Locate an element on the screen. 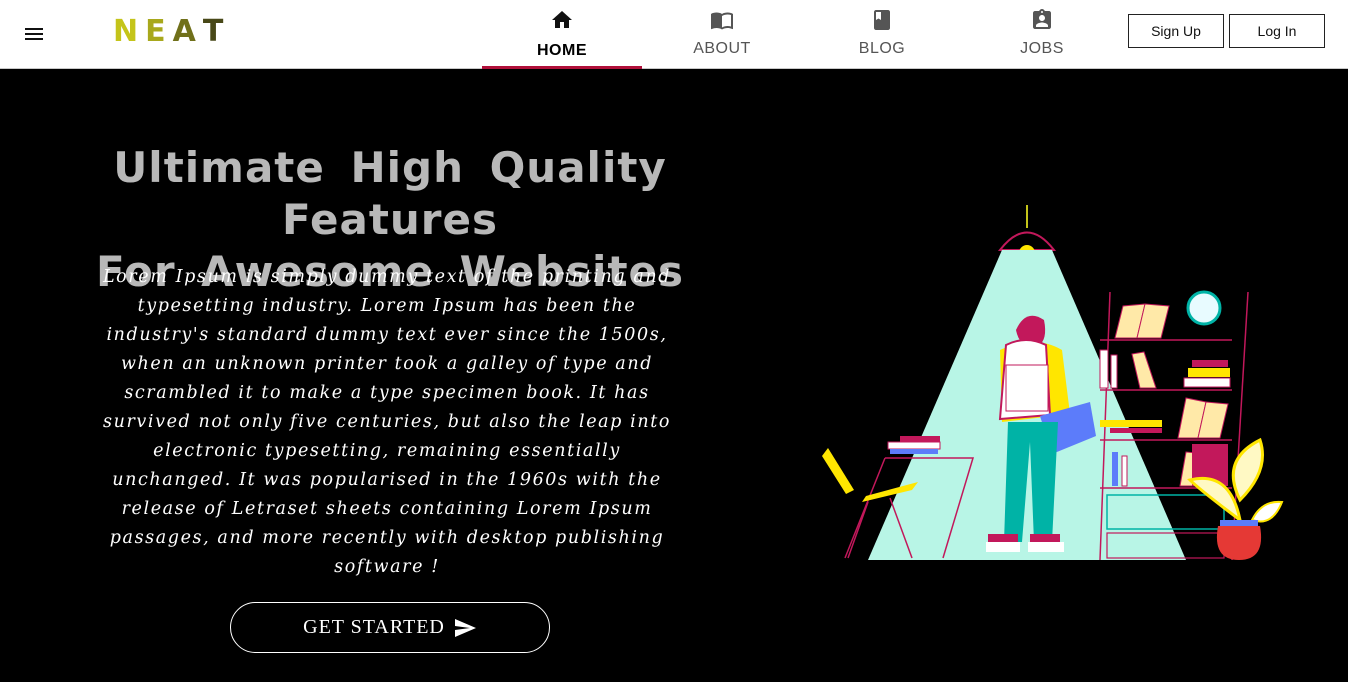 Image resolution: width=1348 pixels, height=682 pixels. main-nav: HOME ABOUT BLOG JOBS is located at coordinates (802, 34).